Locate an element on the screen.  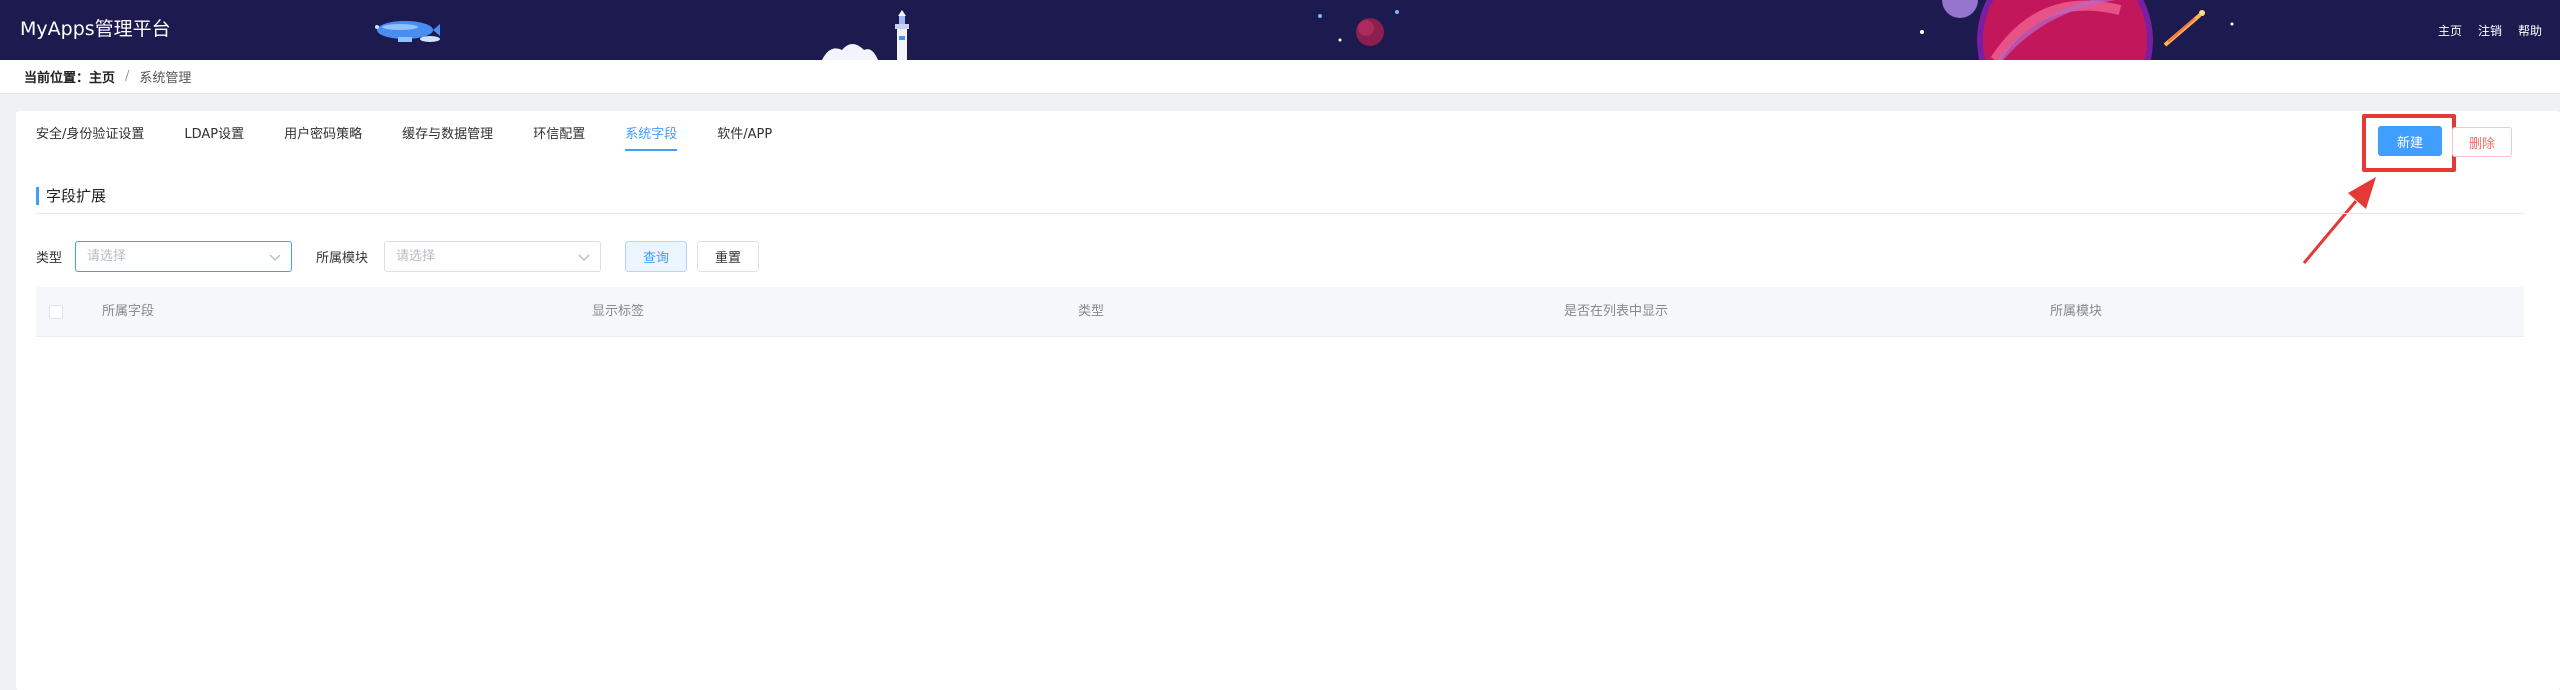
column-header-field: 所属字段 is located at coordinates (128, 312).